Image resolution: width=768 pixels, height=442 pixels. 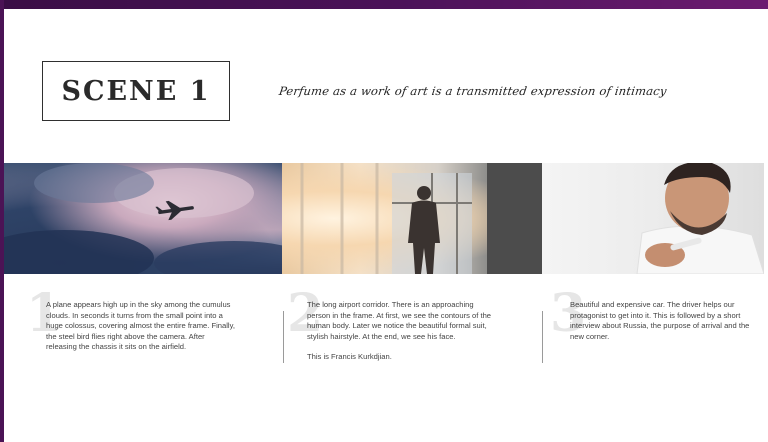 What do you see at coordinates (421, 218) in the screenshot?
I see `corridor-scene-art` at bounding box center [421, 218].